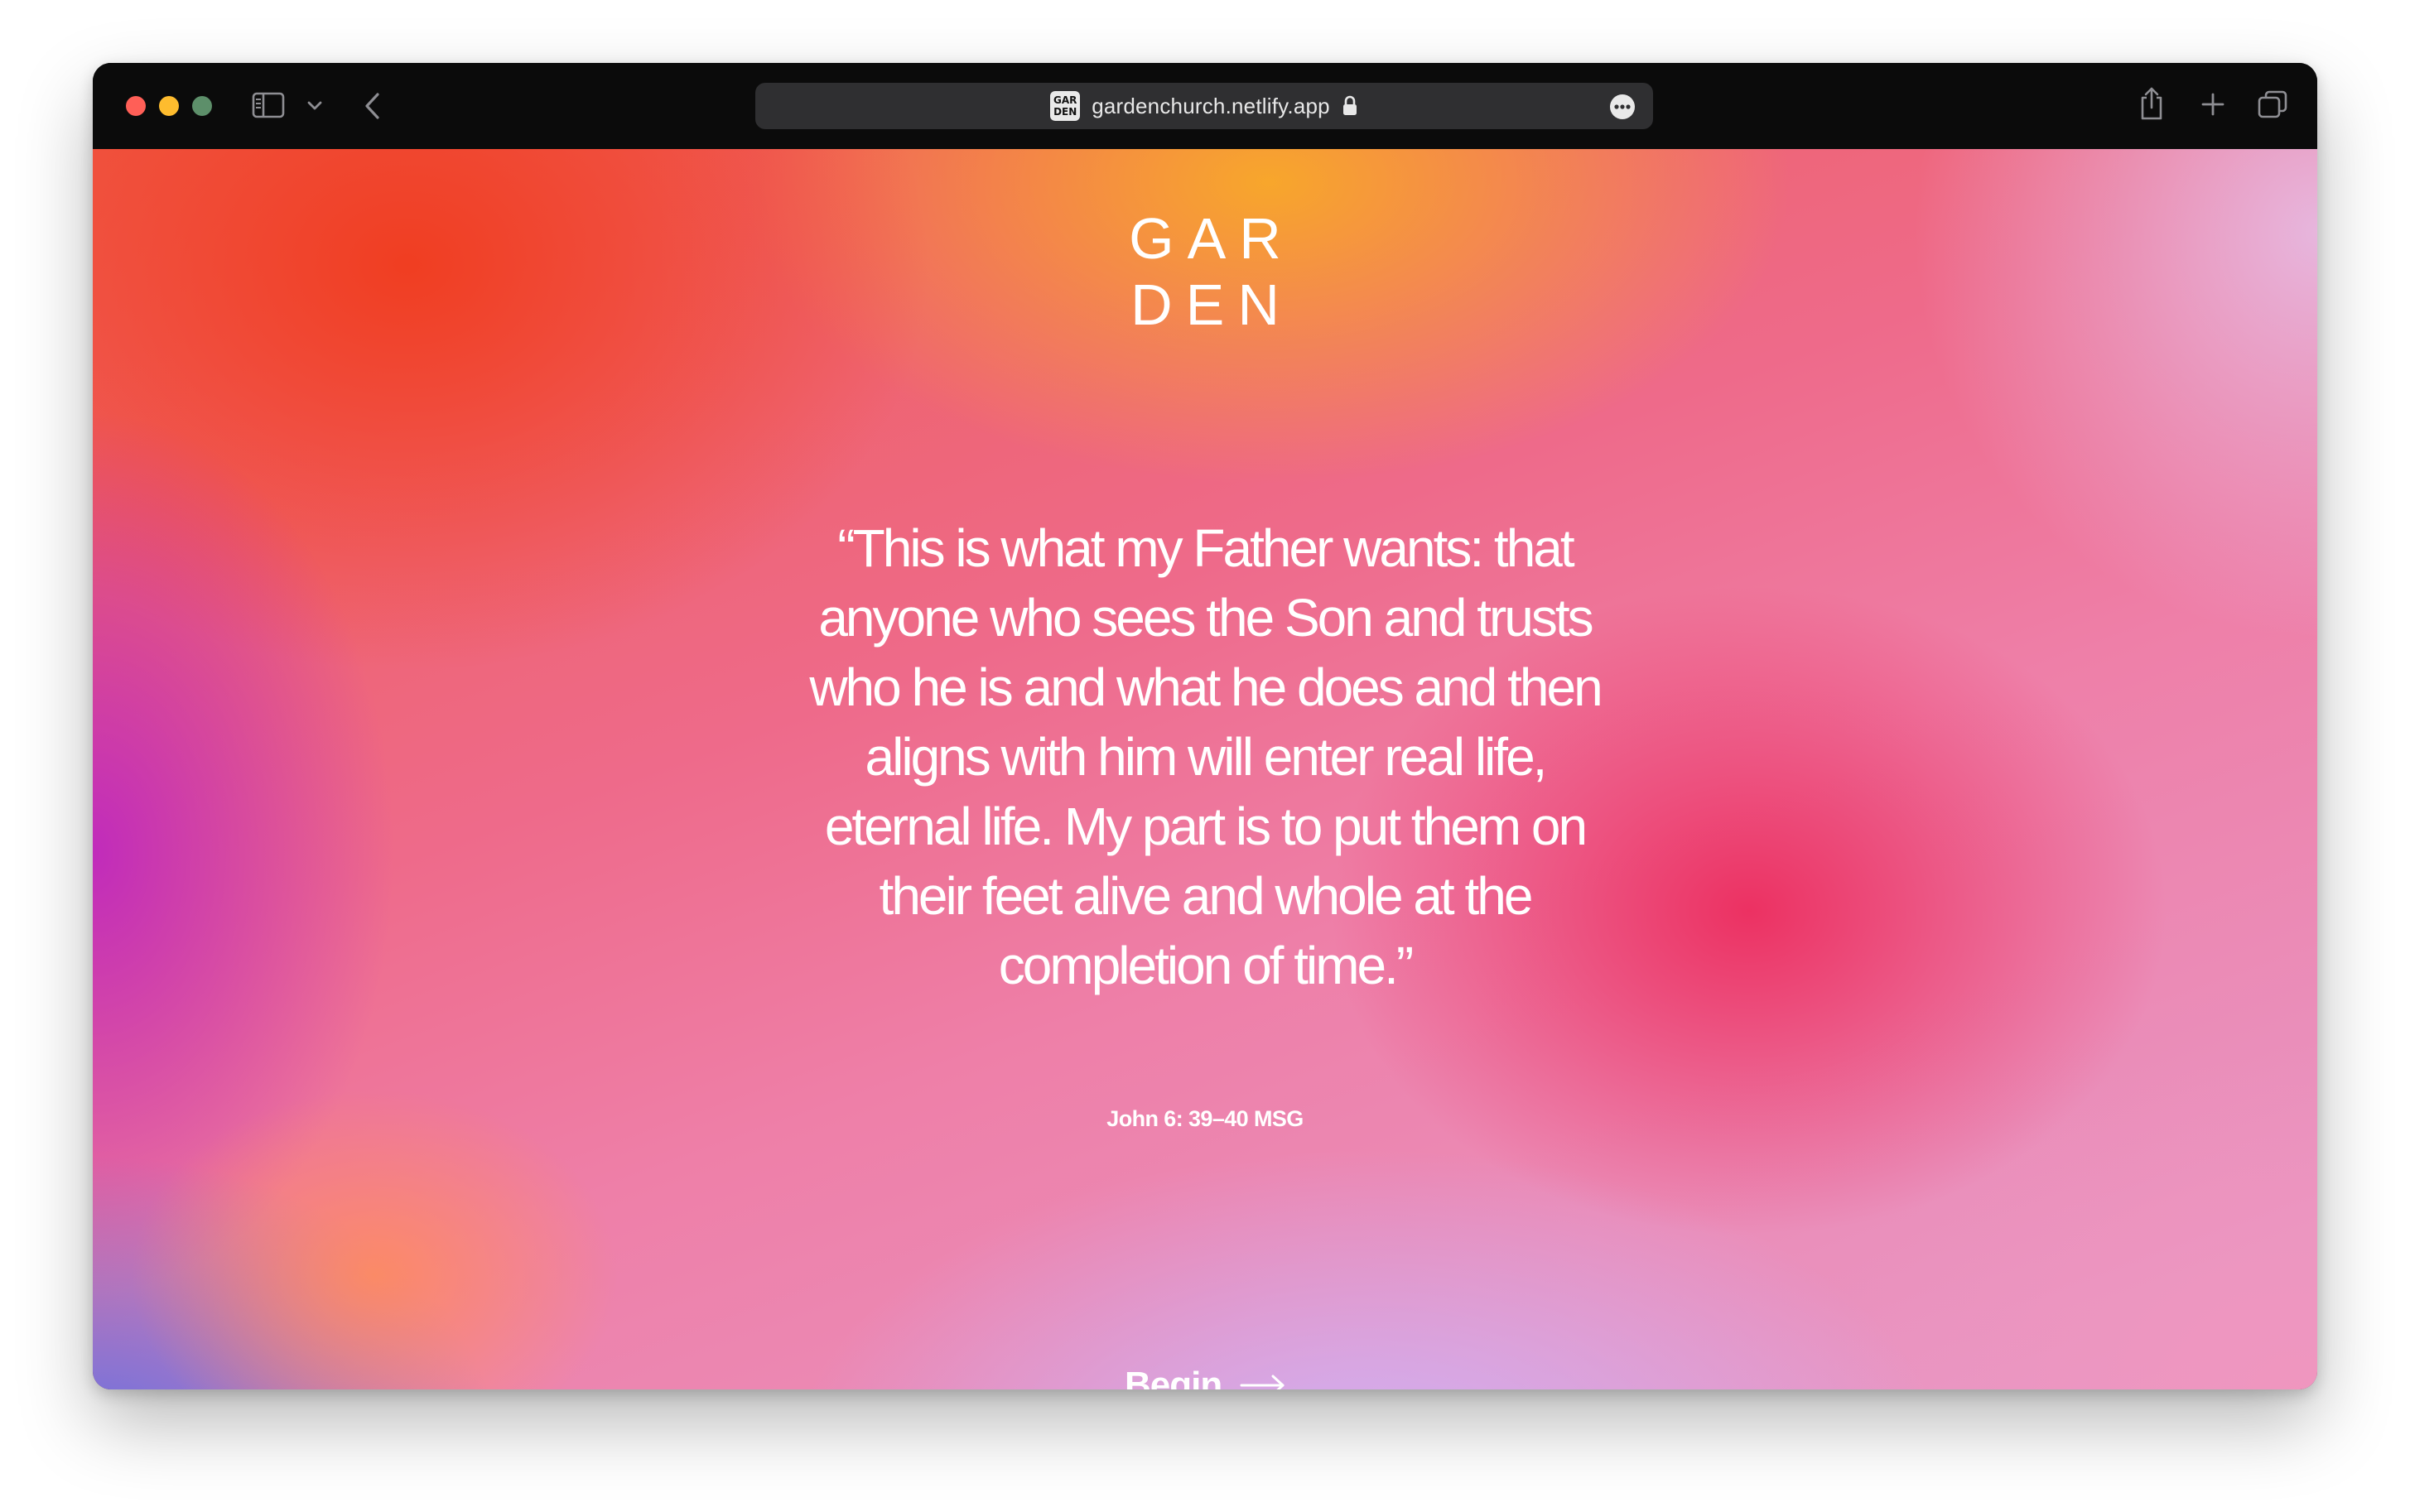 The height and width of the screenshot is (1512, 2410). What do you see at coordinates (2272, 105) in the screenshot?
I see `tabs-icon` at bounding box center [2272, 105].